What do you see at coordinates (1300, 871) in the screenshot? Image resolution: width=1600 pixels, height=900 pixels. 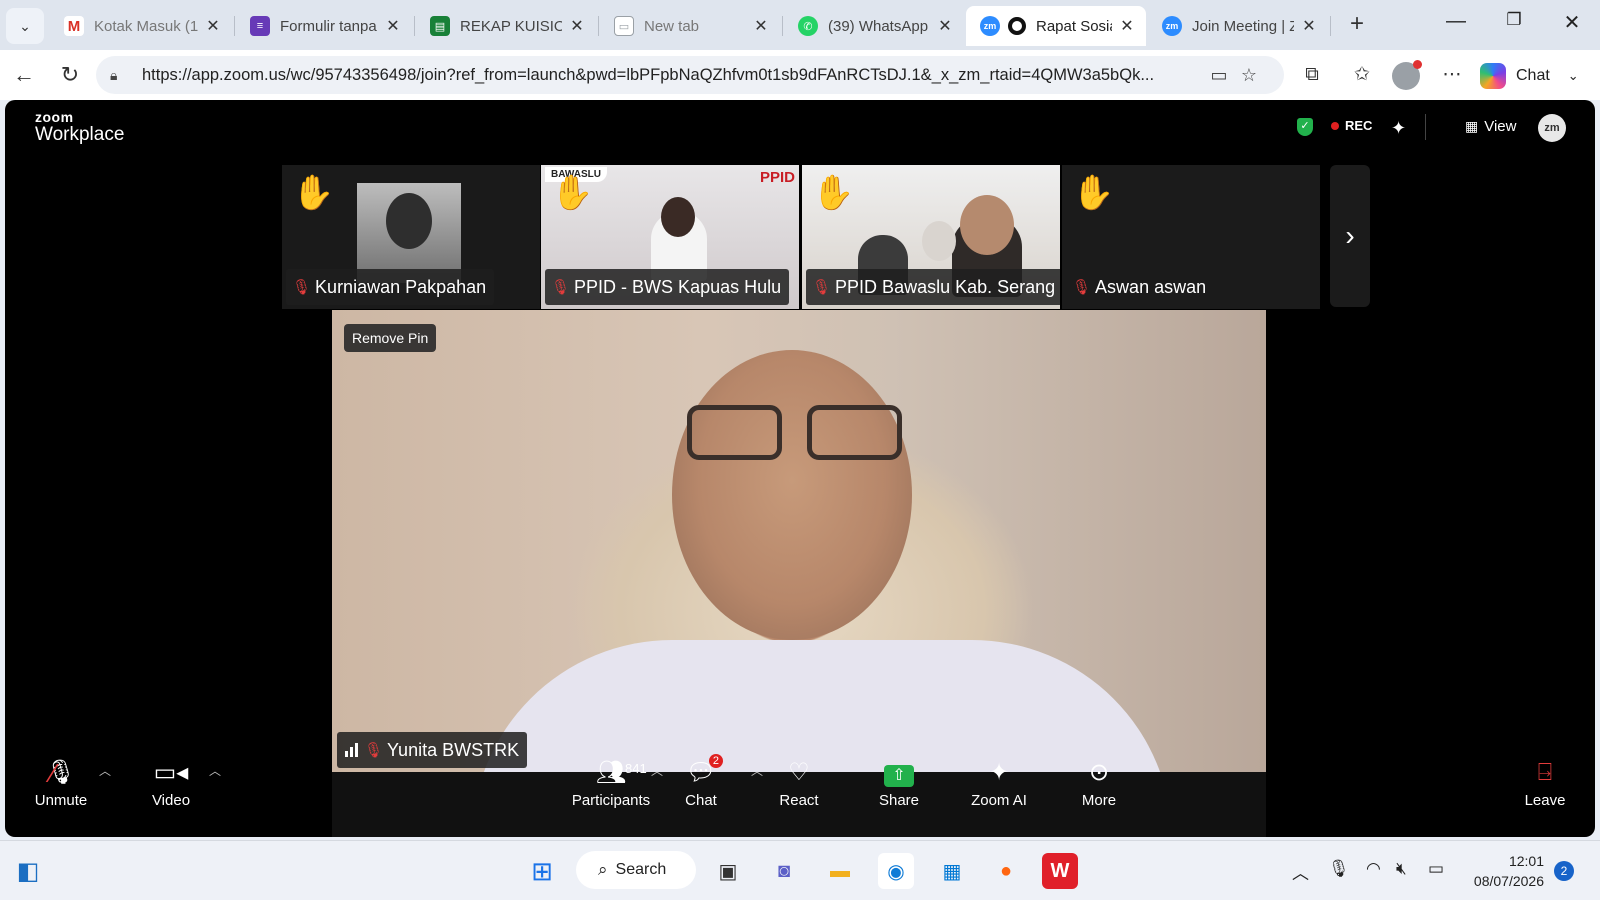 I see `show-hidden-icons-caret: ︿` at bounding box center [1300, 871].